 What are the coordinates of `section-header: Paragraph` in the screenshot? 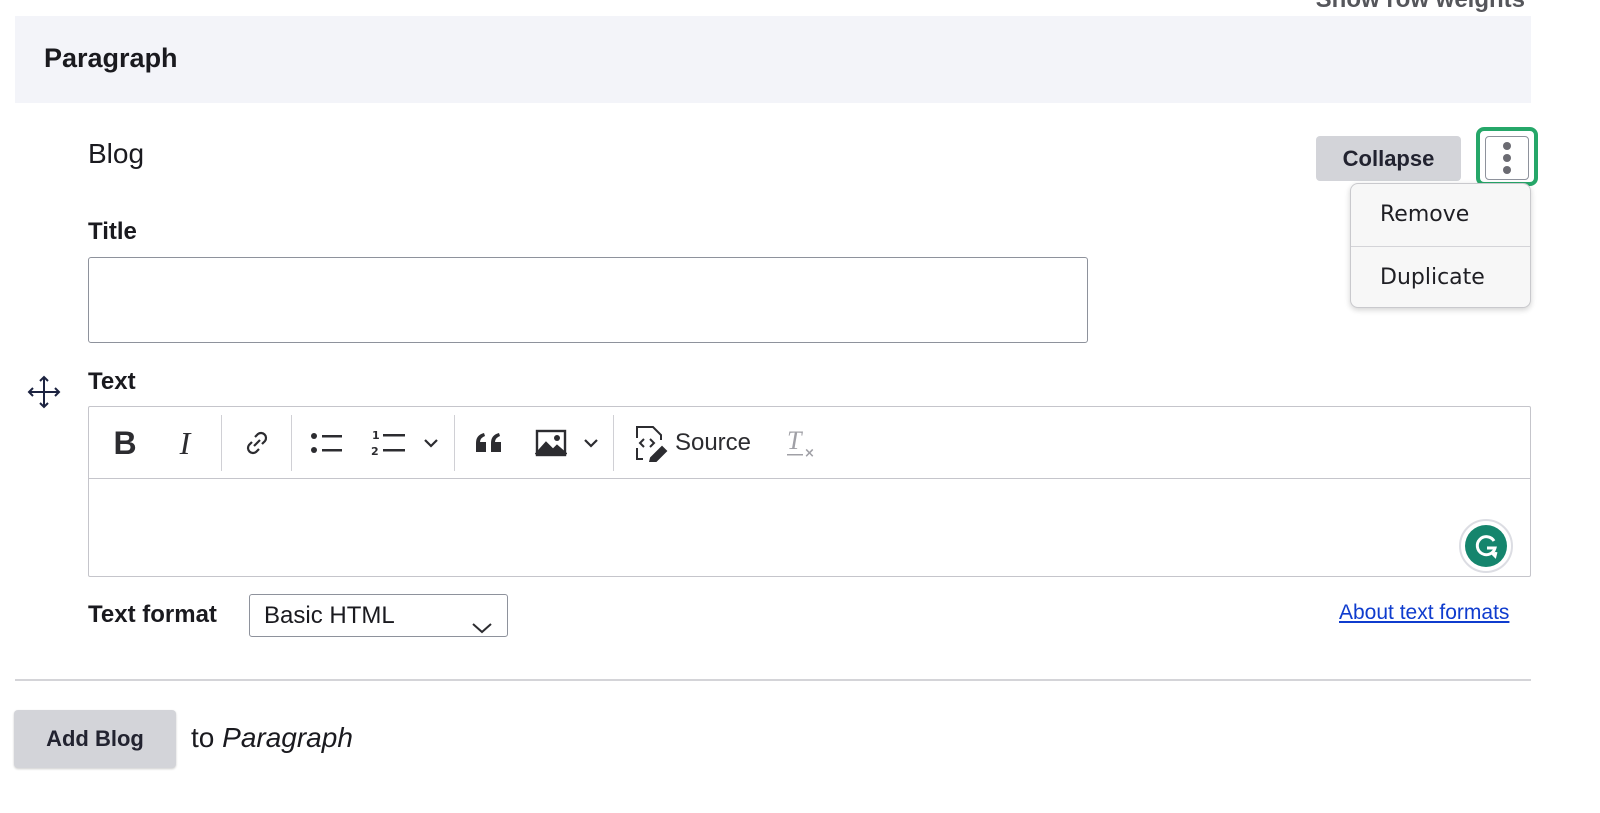 It's located at (773, 59).